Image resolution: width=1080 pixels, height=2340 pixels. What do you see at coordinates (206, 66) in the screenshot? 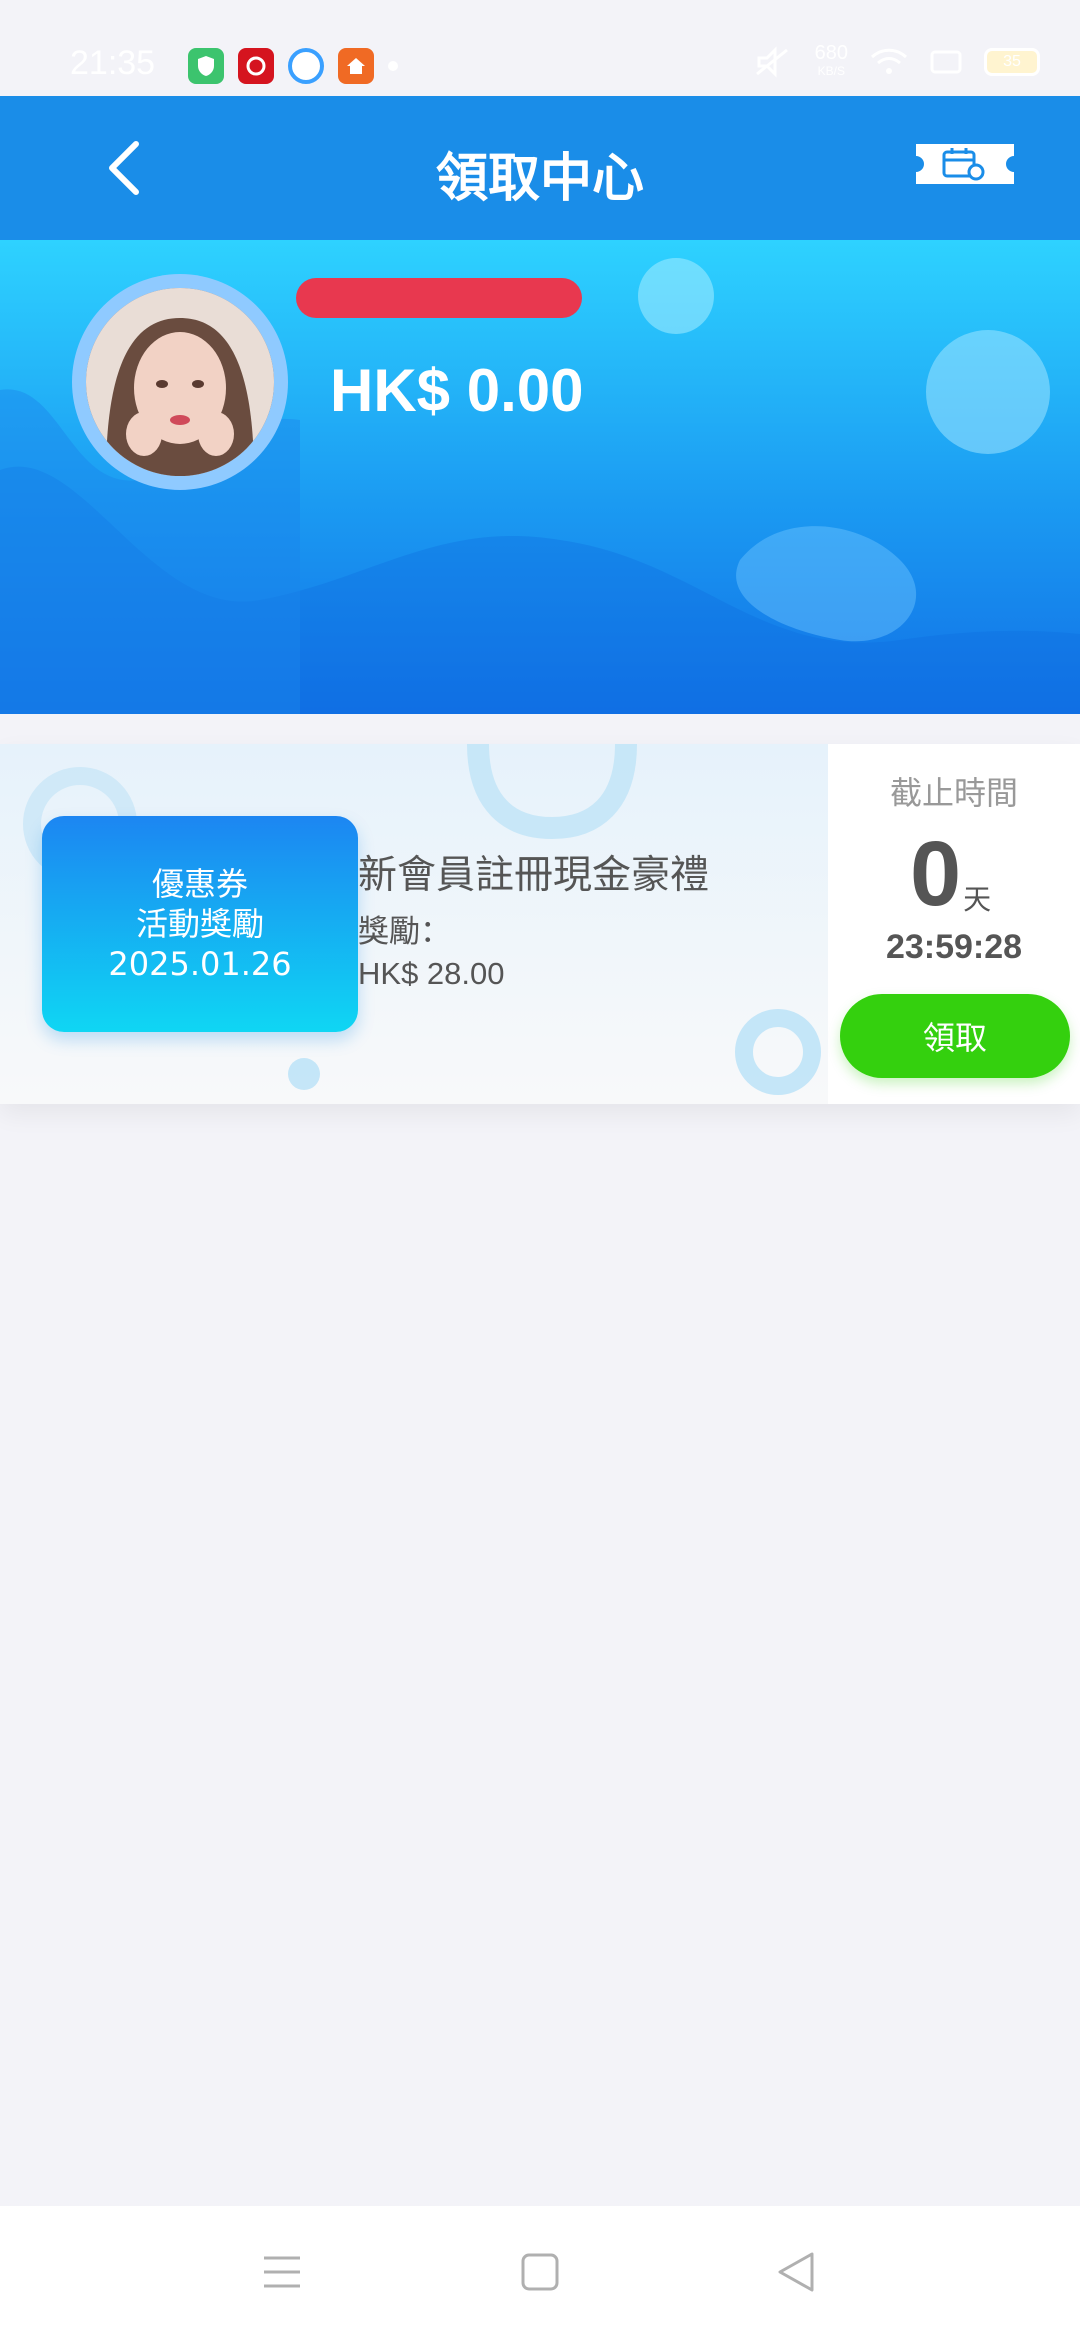
I see `shield-app-icon` at bounding box center [206, 66].